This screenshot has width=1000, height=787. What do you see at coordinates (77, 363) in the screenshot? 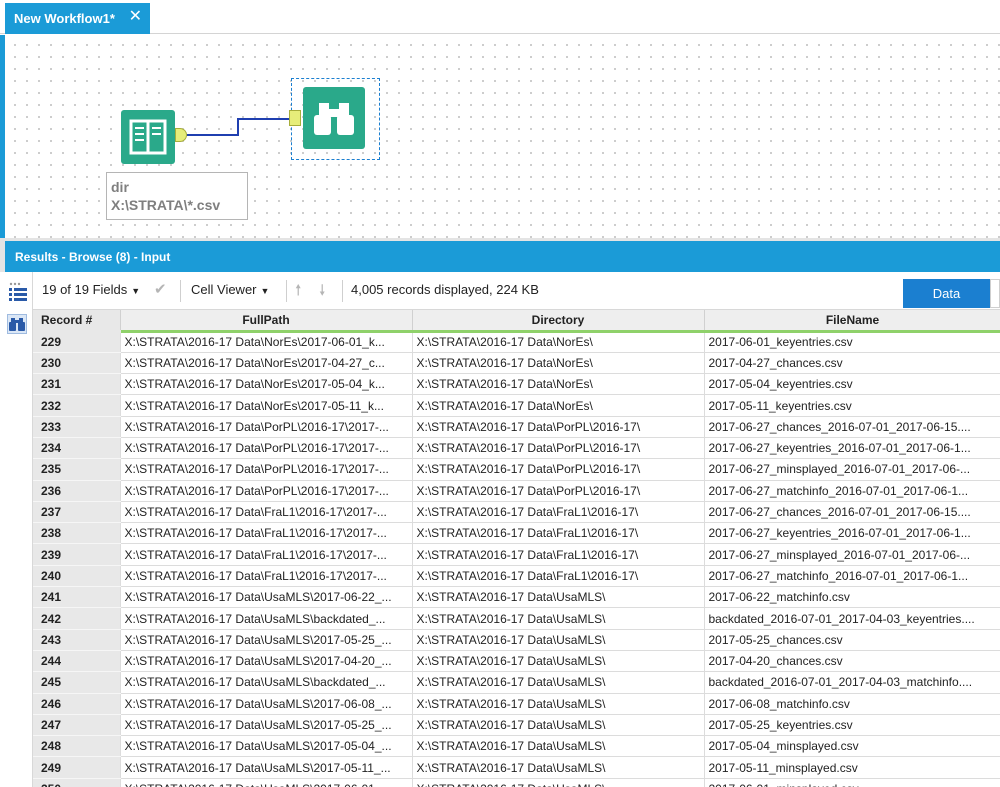
I see `record-cell: 230` at bounding box center [77, 363].